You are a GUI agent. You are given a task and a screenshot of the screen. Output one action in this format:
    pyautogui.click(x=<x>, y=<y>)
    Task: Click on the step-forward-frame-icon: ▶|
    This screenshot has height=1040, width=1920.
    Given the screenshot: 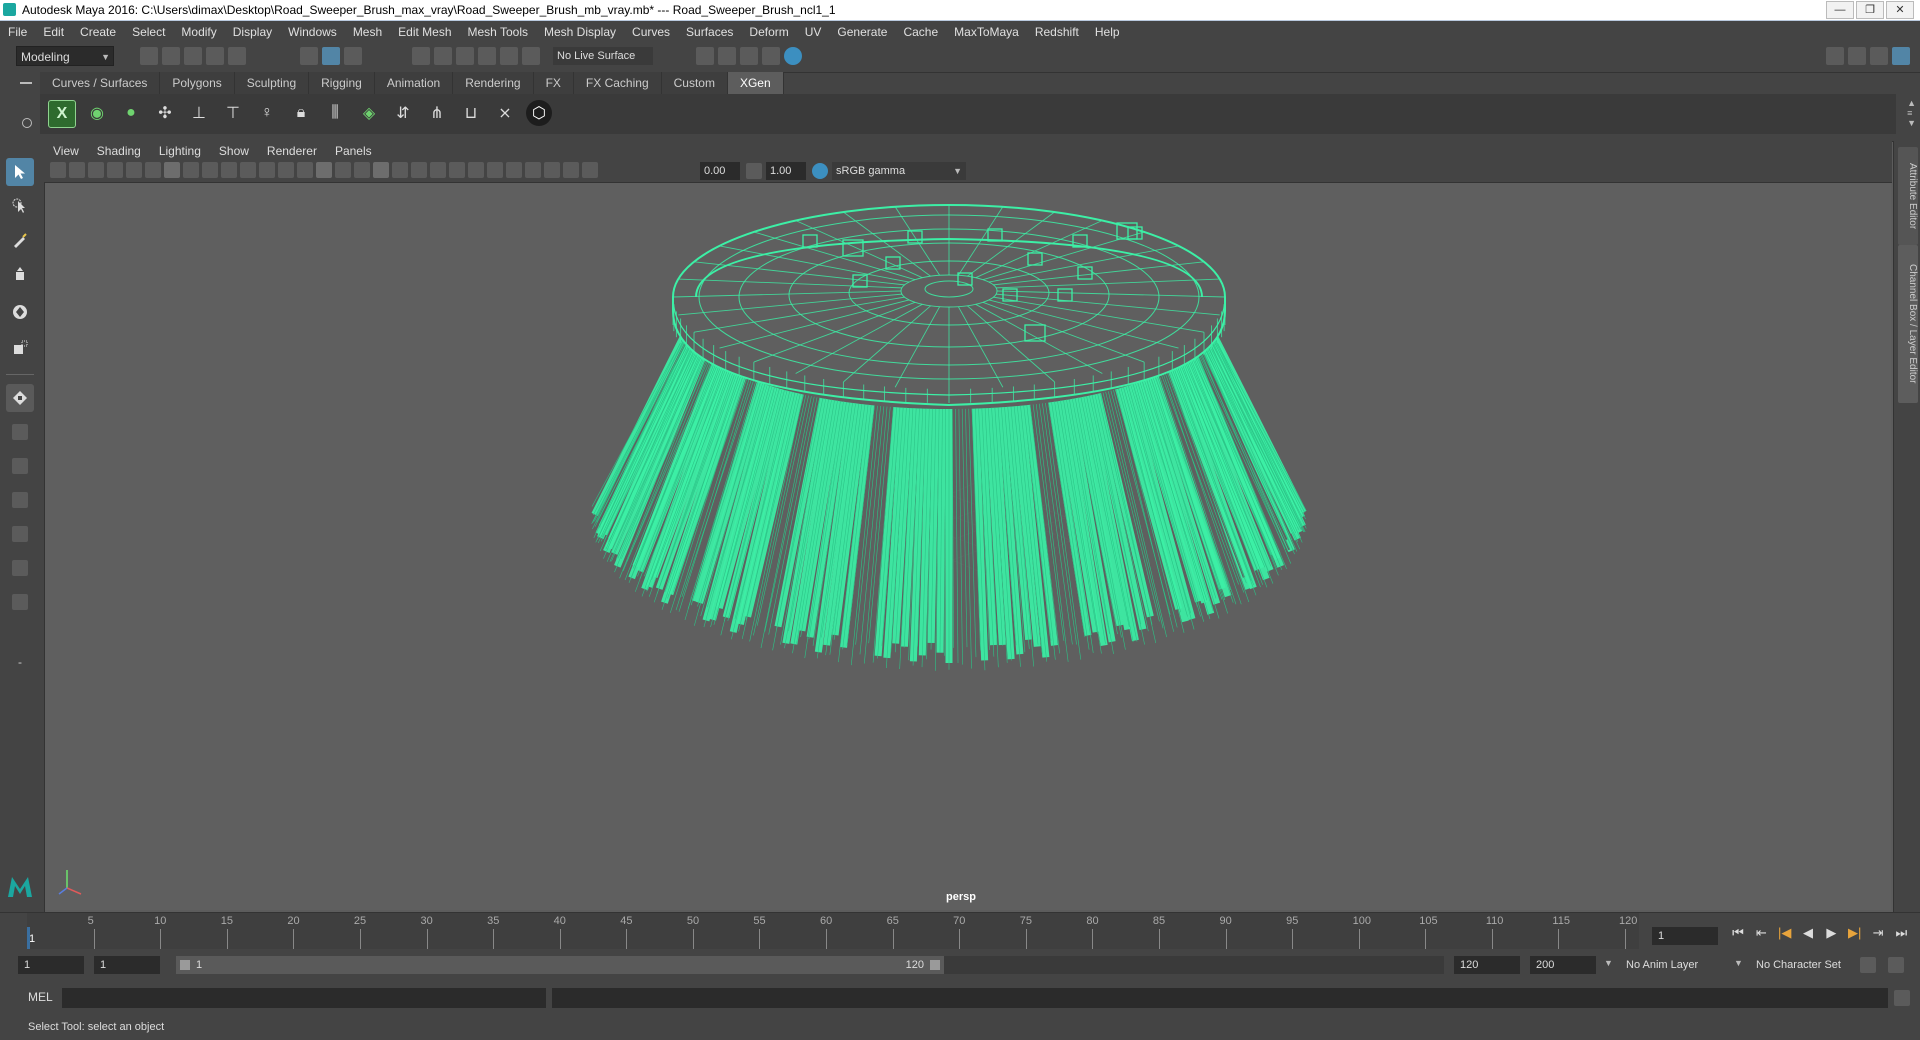 What is the action you would take?
    pyautogui.click(x=1855, y=933)
    